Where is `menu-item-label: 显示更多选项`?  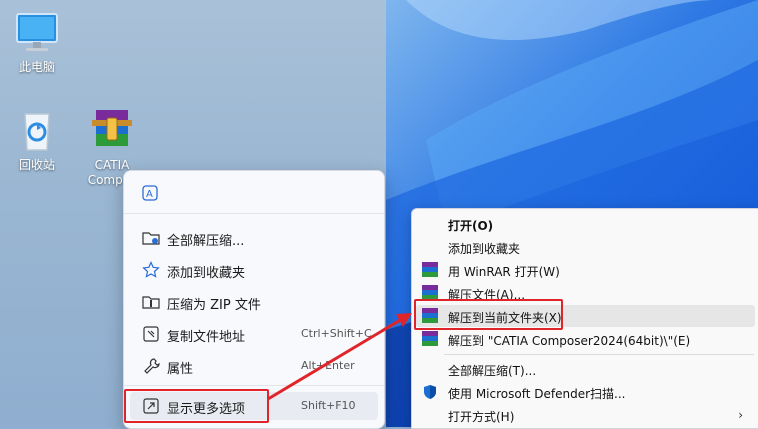 menu-item-label: 显示更多选项 is located at coordinates (206, 409).